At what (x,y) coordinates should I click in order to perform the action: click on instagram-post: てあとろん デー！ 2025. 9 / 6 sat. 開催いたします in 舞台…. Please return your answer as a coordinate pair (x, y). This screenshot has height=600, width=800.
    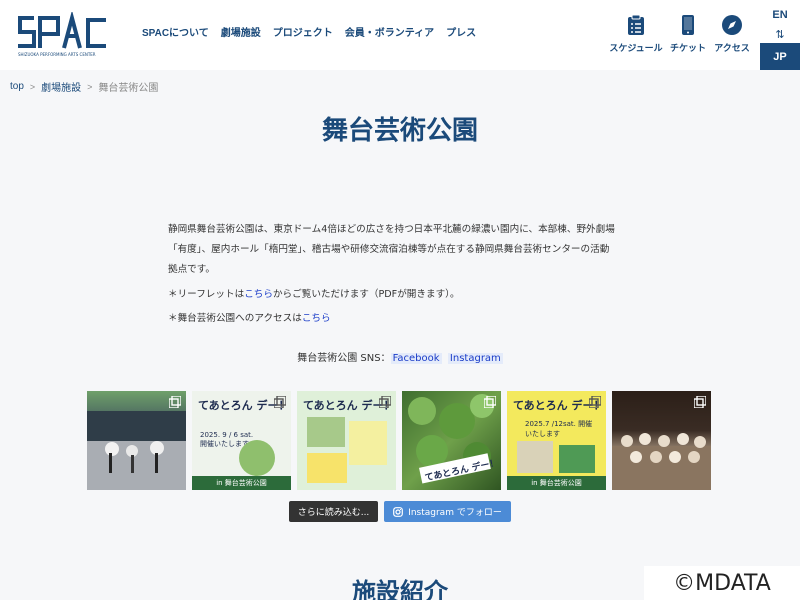
    Looking at the image, I should click on (241, 440).